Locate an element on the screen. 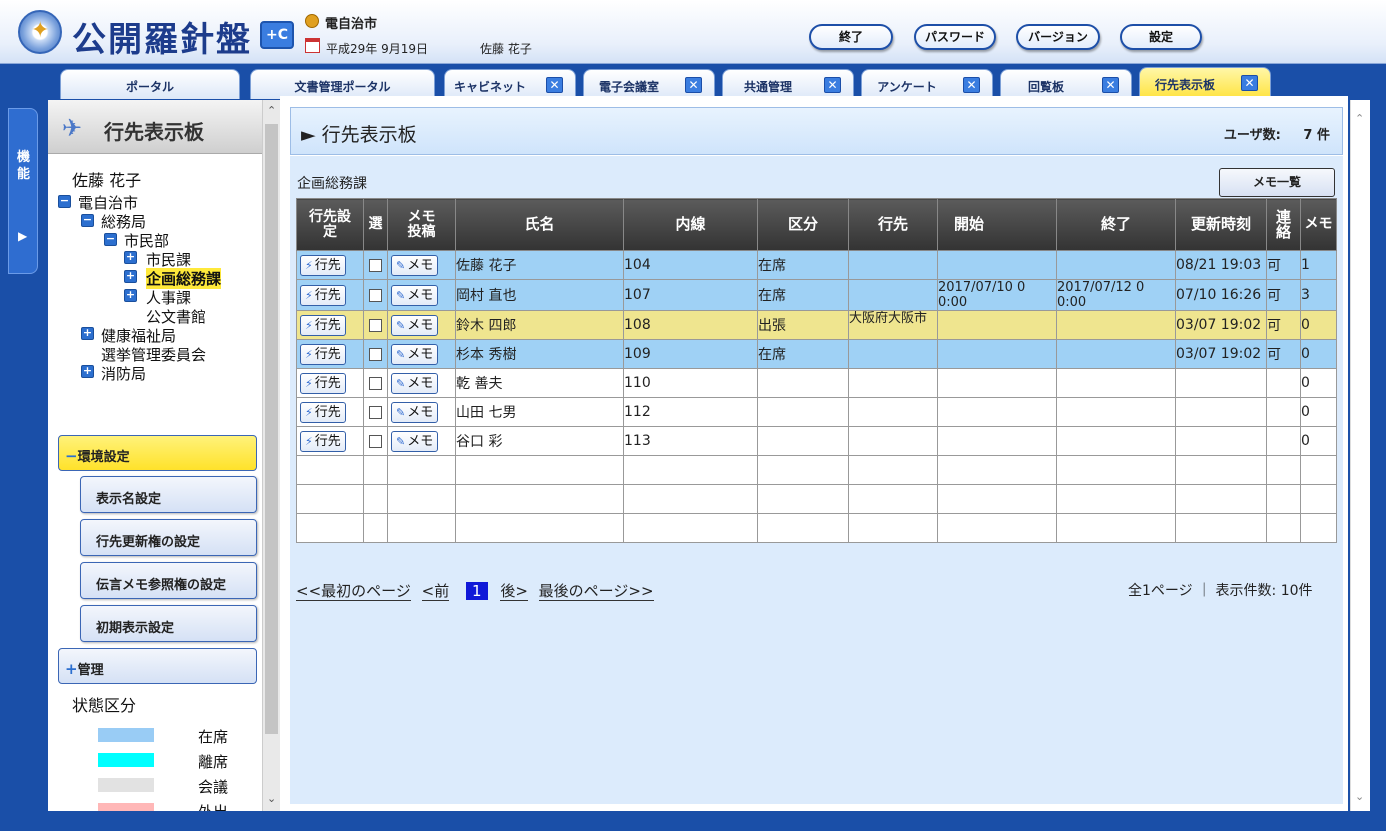 This screenshot has width=1386, height=831. col-header: メモ is located at coordinates (1318, 224).